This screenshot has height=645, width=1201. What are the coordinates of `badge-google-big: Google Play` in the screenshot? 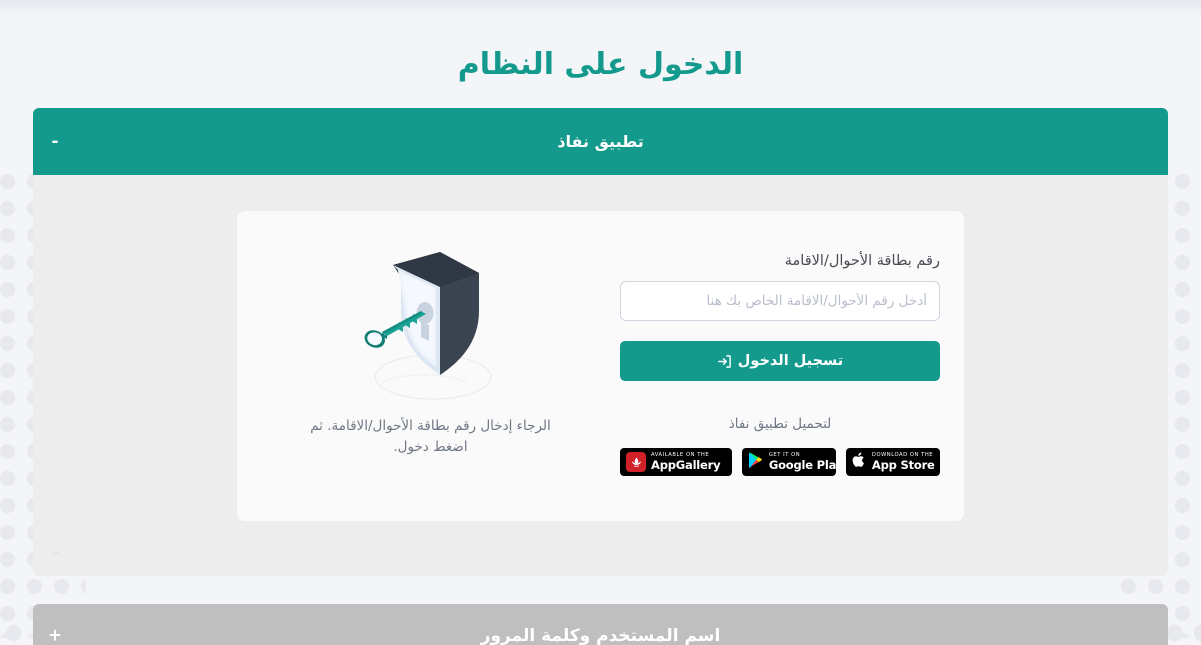 It's located at (802, 464).